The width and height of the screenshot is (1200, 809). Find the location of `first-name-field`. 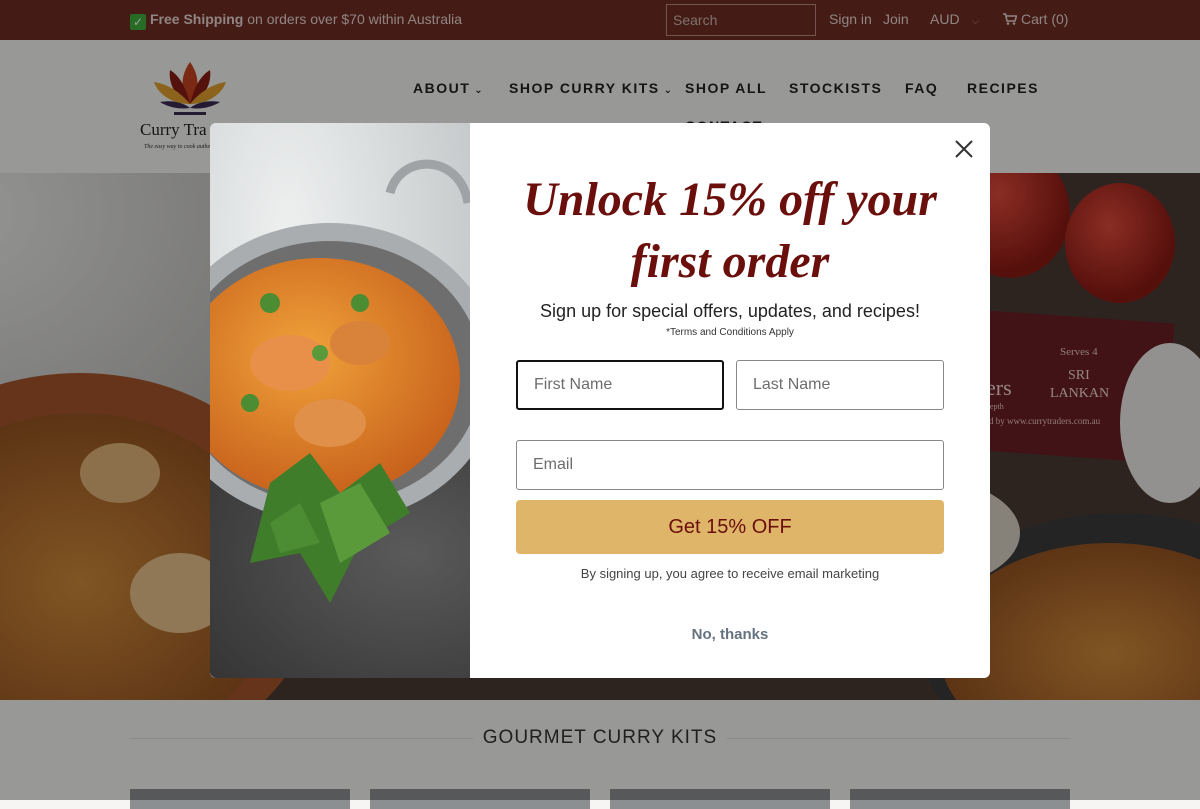

first-name-field is located at coordinates (620, 385).